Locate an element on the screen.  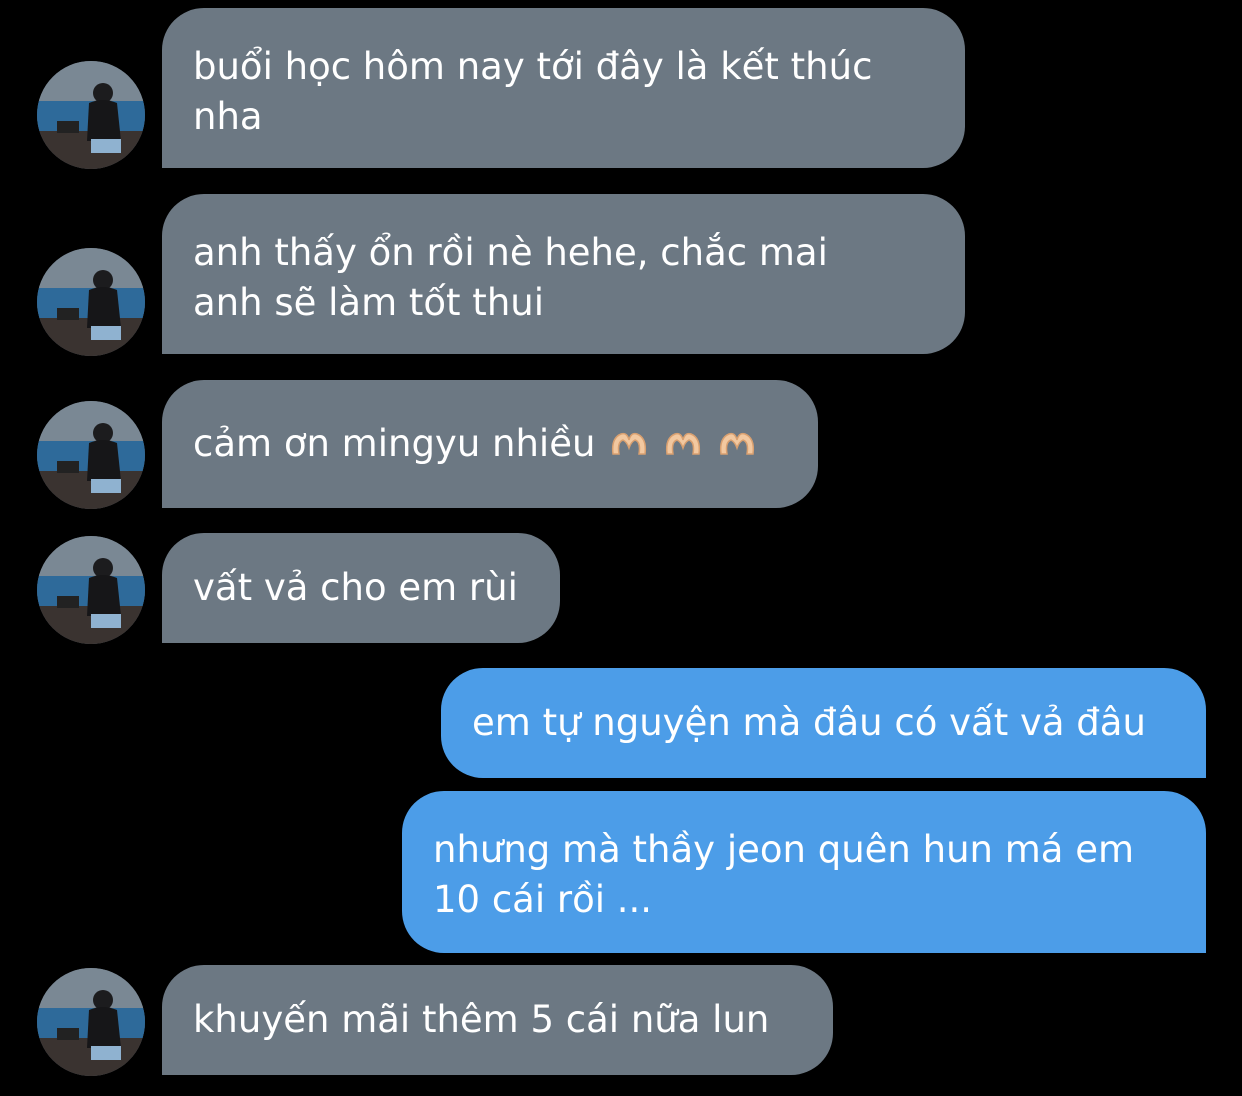
message-bubble-received: buổi học hôm nay tới đây là kết thúc nha is located at coordinates (563, 88).